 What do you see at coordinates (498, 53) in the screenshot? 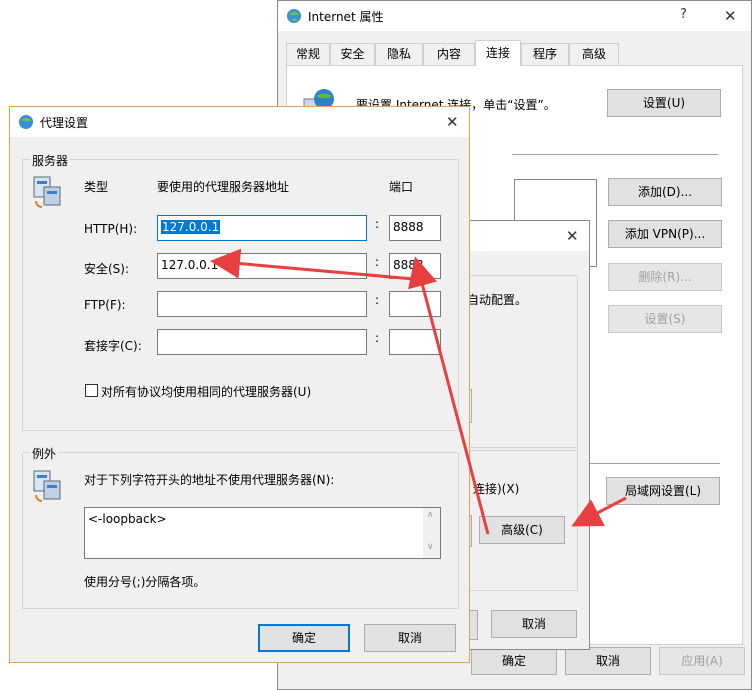
I see `tab-connections: 连接` at bounding box center [498, 53].